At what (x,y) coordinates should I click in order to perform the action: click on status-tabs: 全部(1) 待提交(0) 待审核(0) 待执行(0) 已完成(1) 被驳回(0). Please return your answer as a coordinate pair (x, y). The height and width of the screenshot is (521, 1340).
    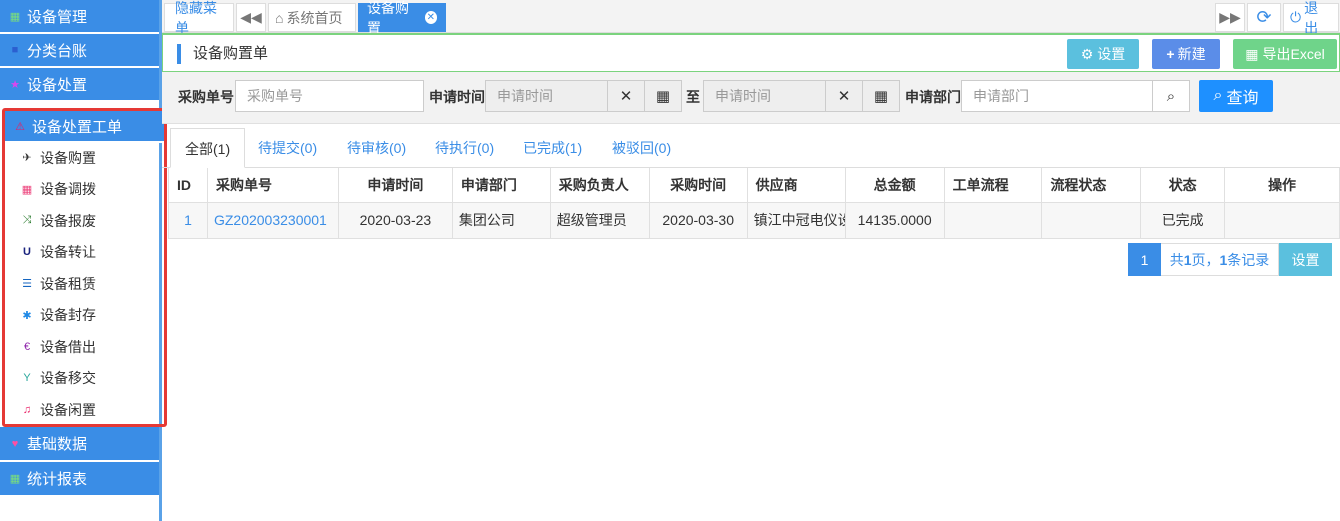
    Looking at the image, I should click on (751, 146).